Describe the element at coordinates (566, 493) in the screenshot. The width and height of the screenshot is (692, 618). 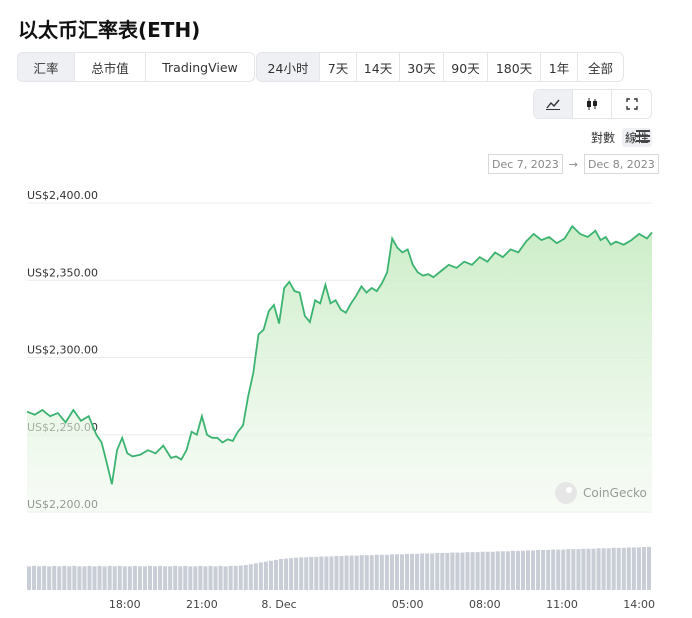
I see `coingecko-logo-icon` at that location.